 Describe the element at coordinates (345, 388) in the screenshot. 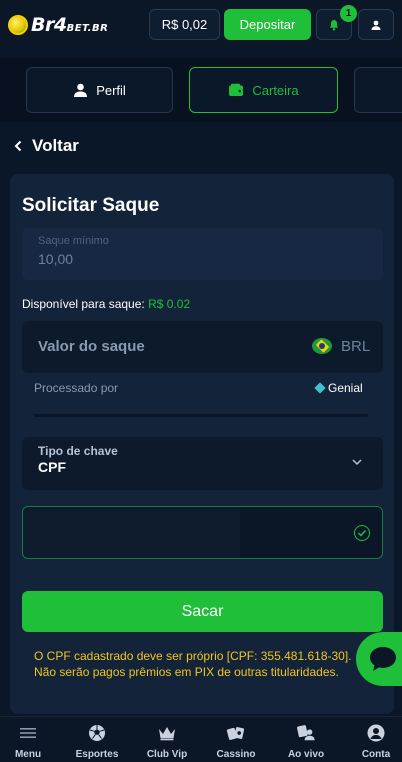

I see `processor-label: Genial` at that location.